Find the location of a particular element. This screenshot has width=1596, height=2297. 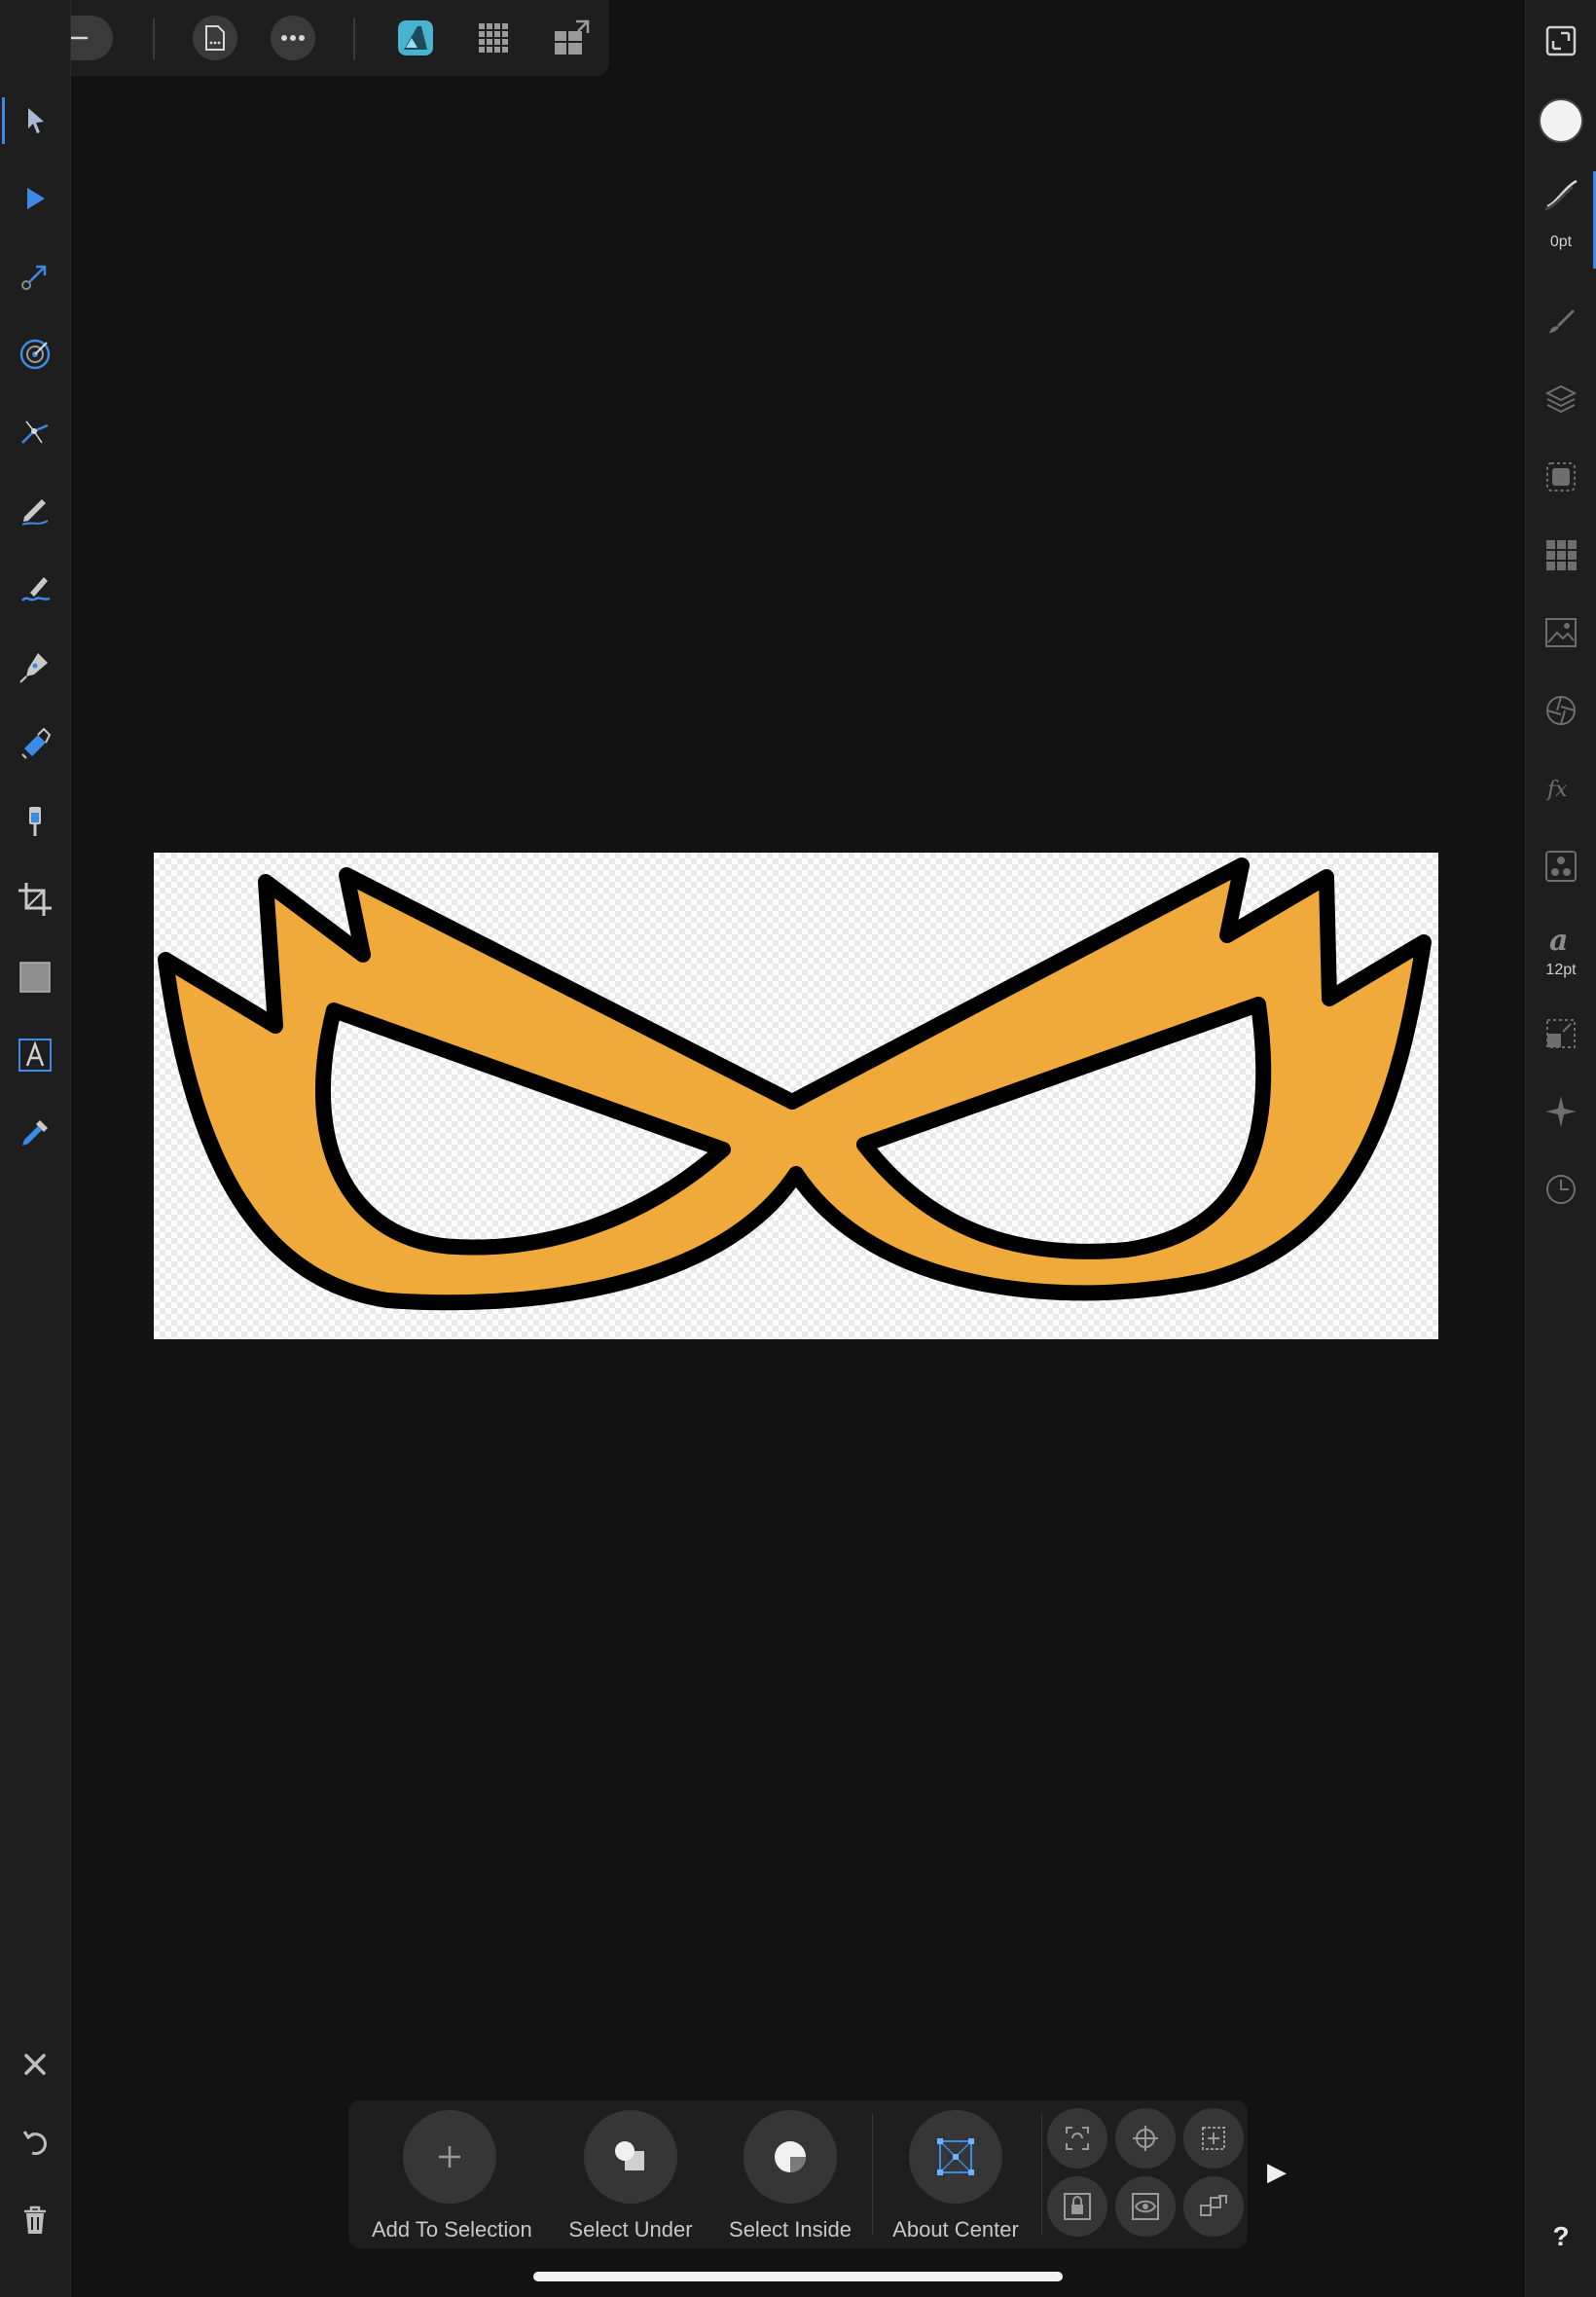

snapping-icon is located at coordinates (1077, 2138).